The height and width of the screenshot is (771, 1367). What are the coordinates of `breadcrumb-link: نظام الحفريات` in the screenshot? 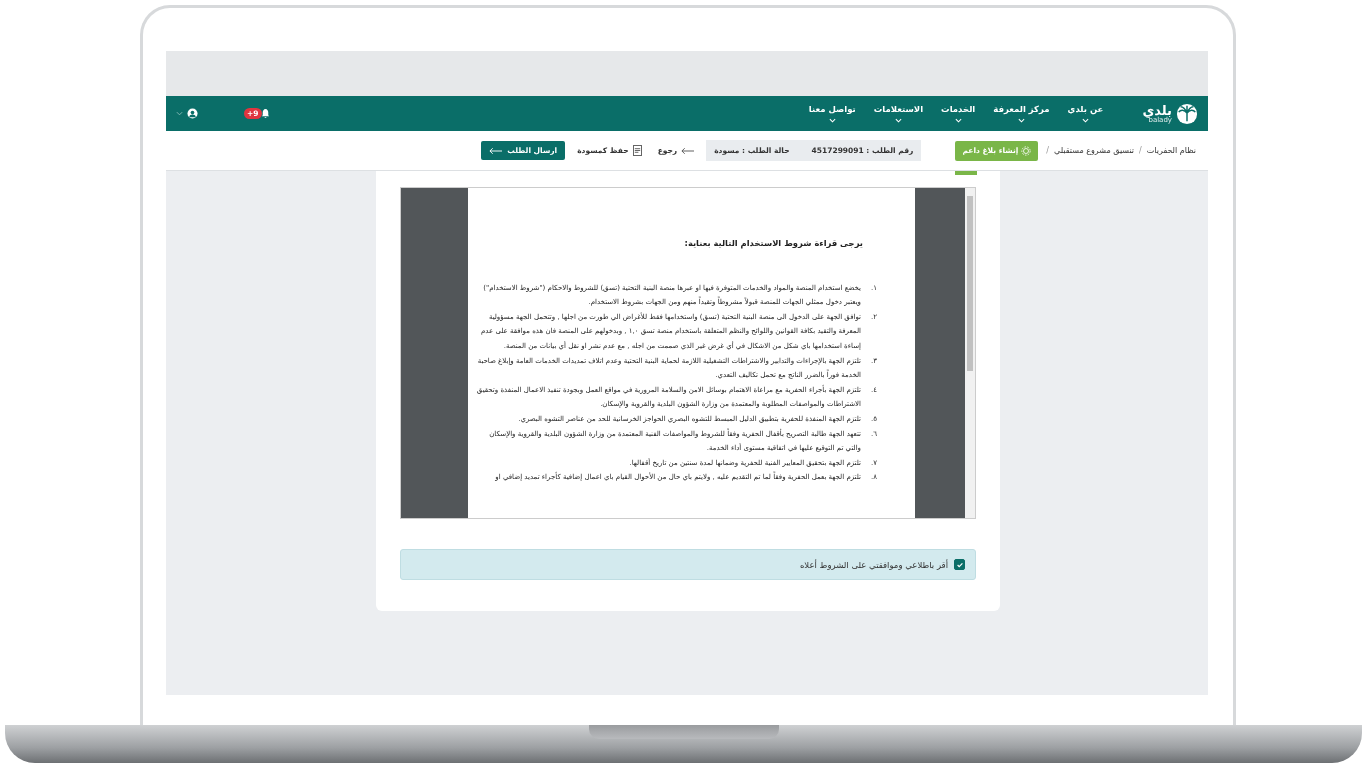 It's located at (1171, 150).